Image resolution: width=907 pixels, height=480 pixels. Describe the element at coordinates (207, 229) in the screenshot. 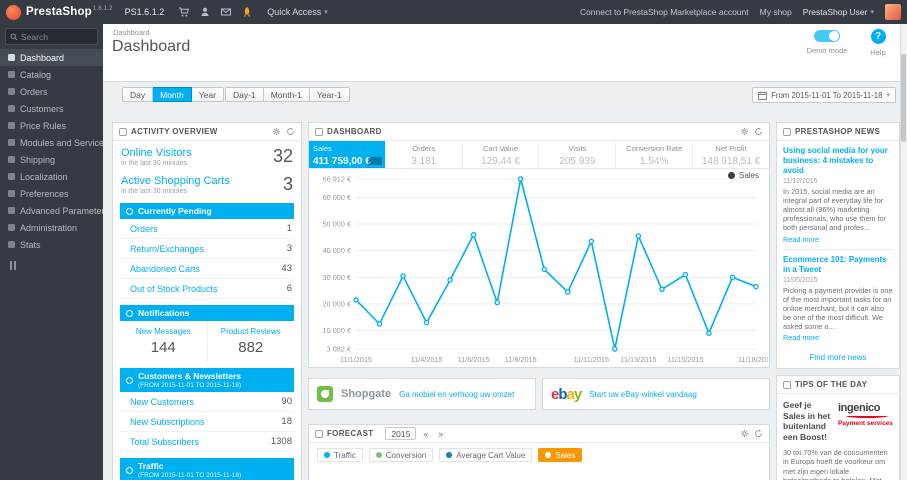

I see `pending-orders-row: Orders 1` at that location.